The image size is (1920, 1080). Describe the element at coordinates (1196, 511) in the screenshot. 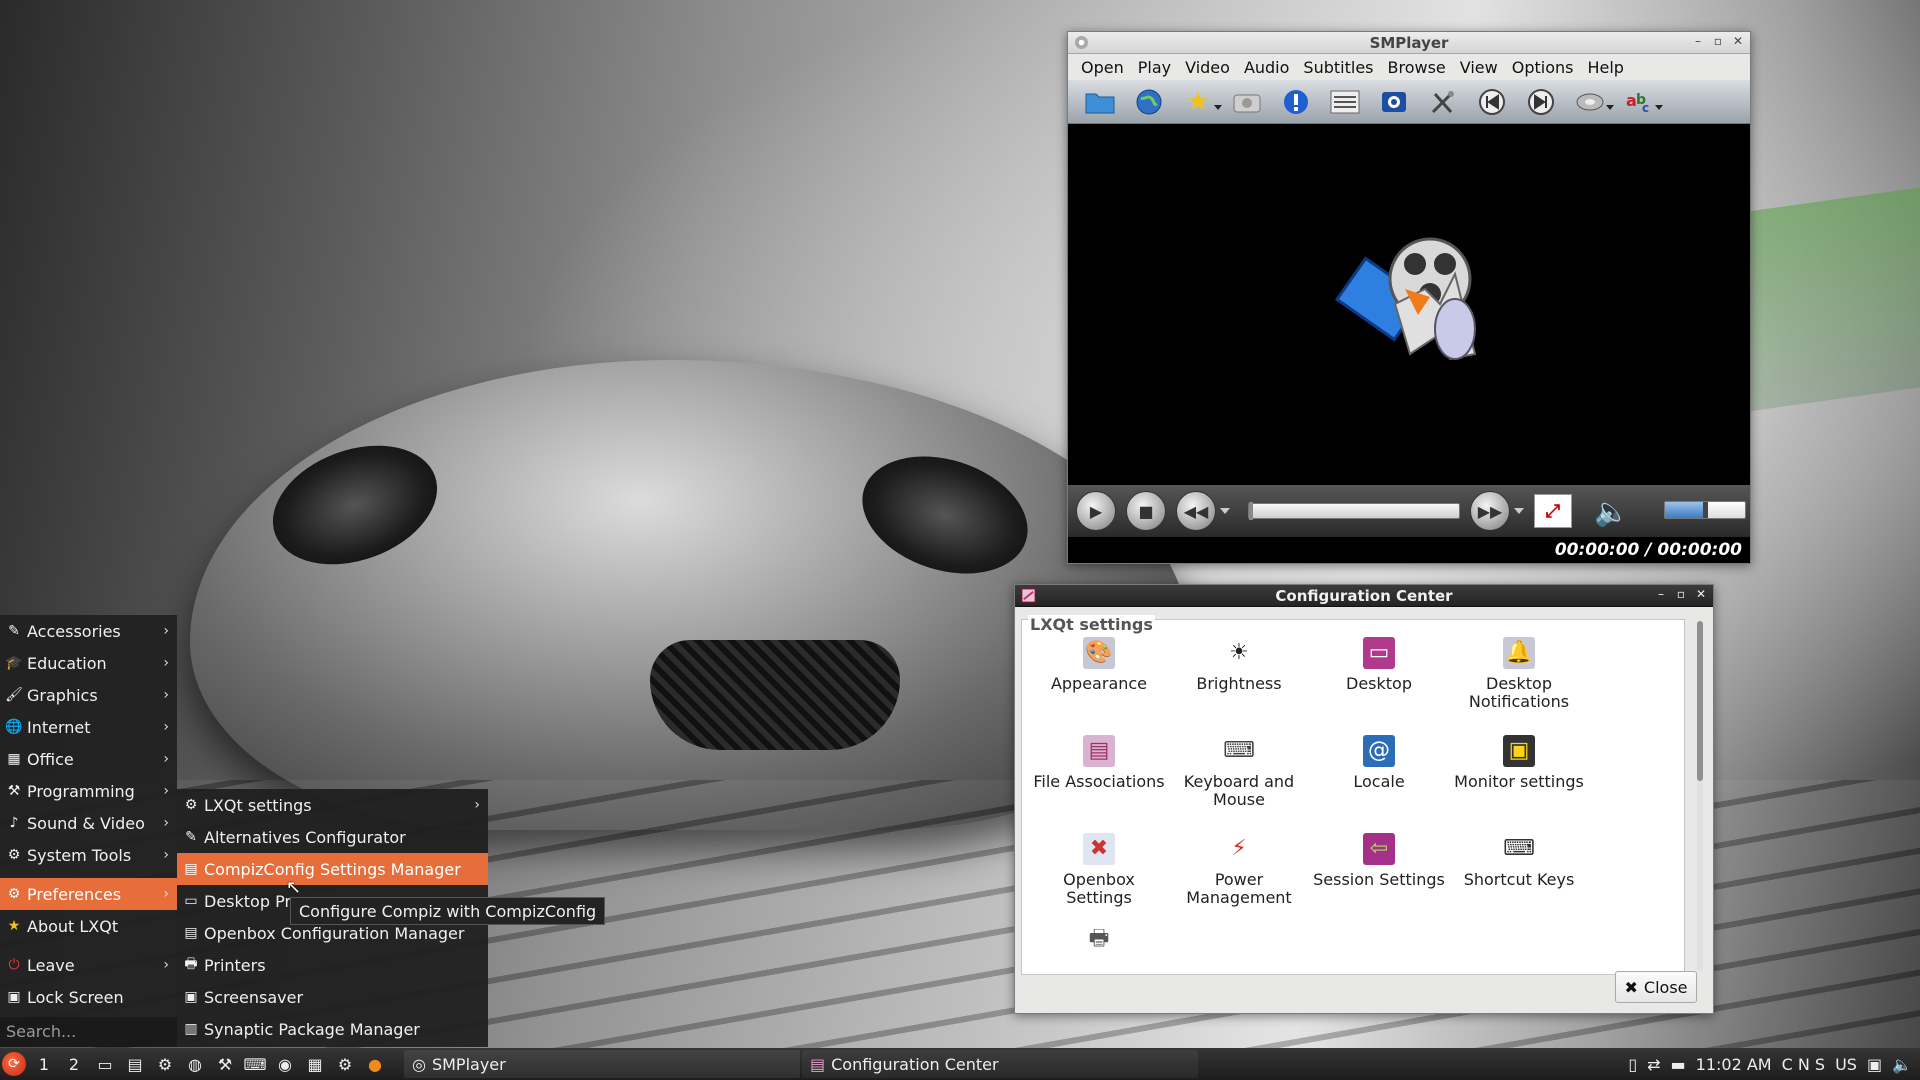

I see `rewind-button: ◀◀` at that location.